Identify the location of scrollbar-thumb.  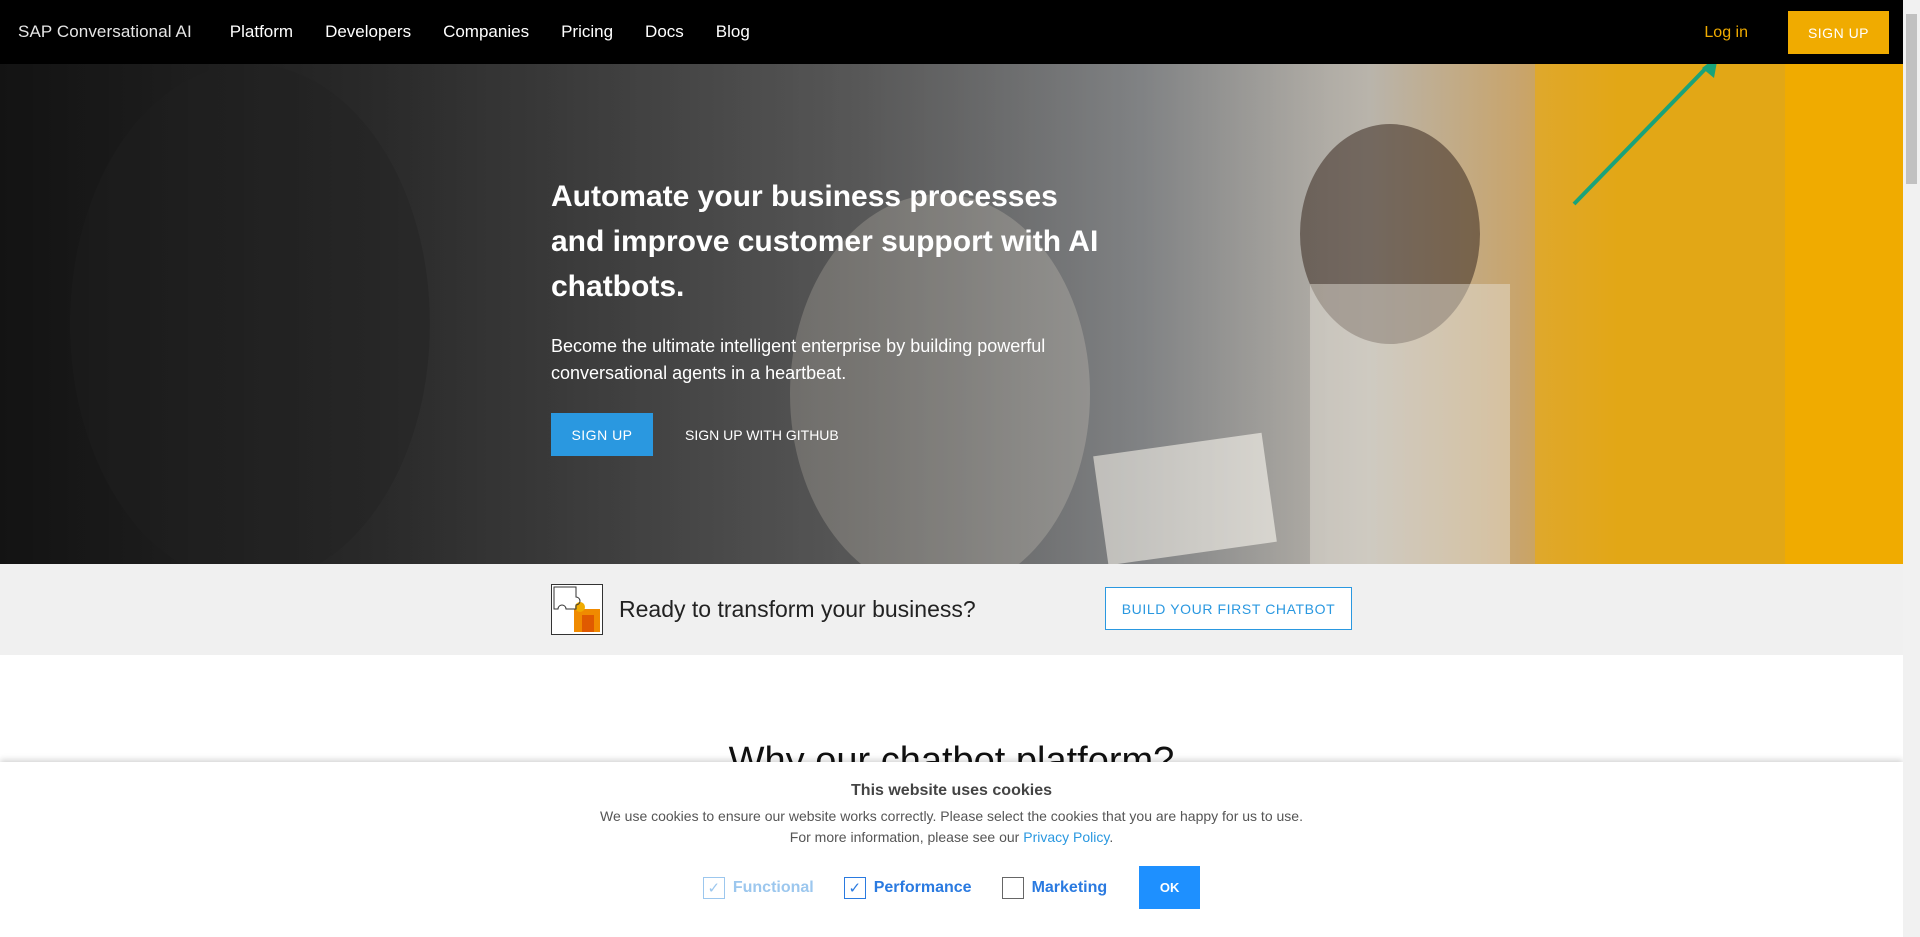
(1911, 99).